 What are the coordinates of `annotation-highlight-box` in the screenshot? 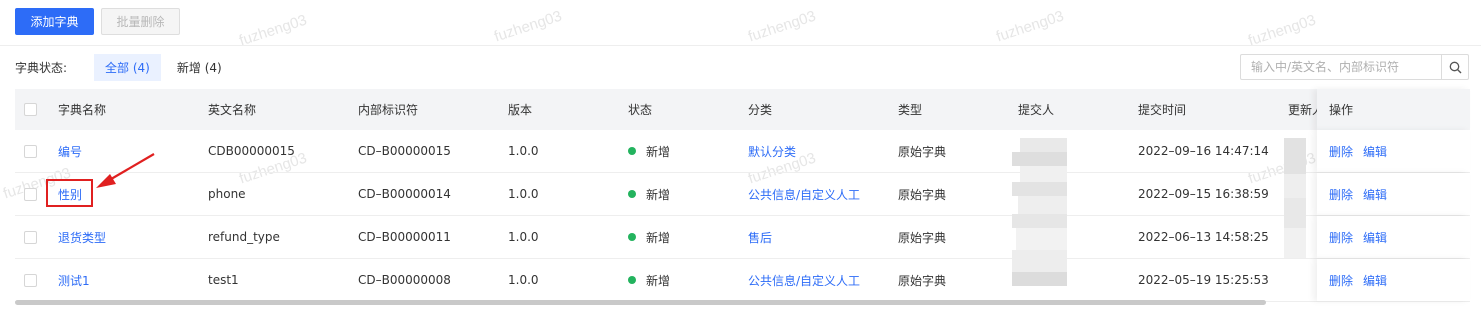 It's located at (69, 193).